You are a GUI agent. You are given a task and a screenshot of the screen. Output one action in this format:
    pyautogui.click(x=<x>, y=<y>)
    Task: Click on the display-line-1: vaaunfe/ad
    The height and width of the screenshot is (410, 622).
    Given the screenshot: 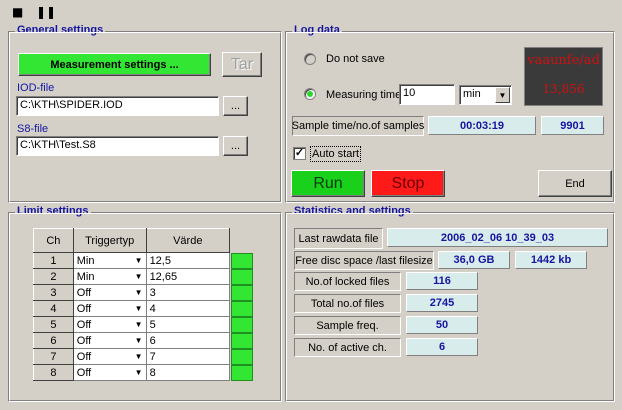 What is the action you would take?
    pyautogui.click(x=563, y=60)
    